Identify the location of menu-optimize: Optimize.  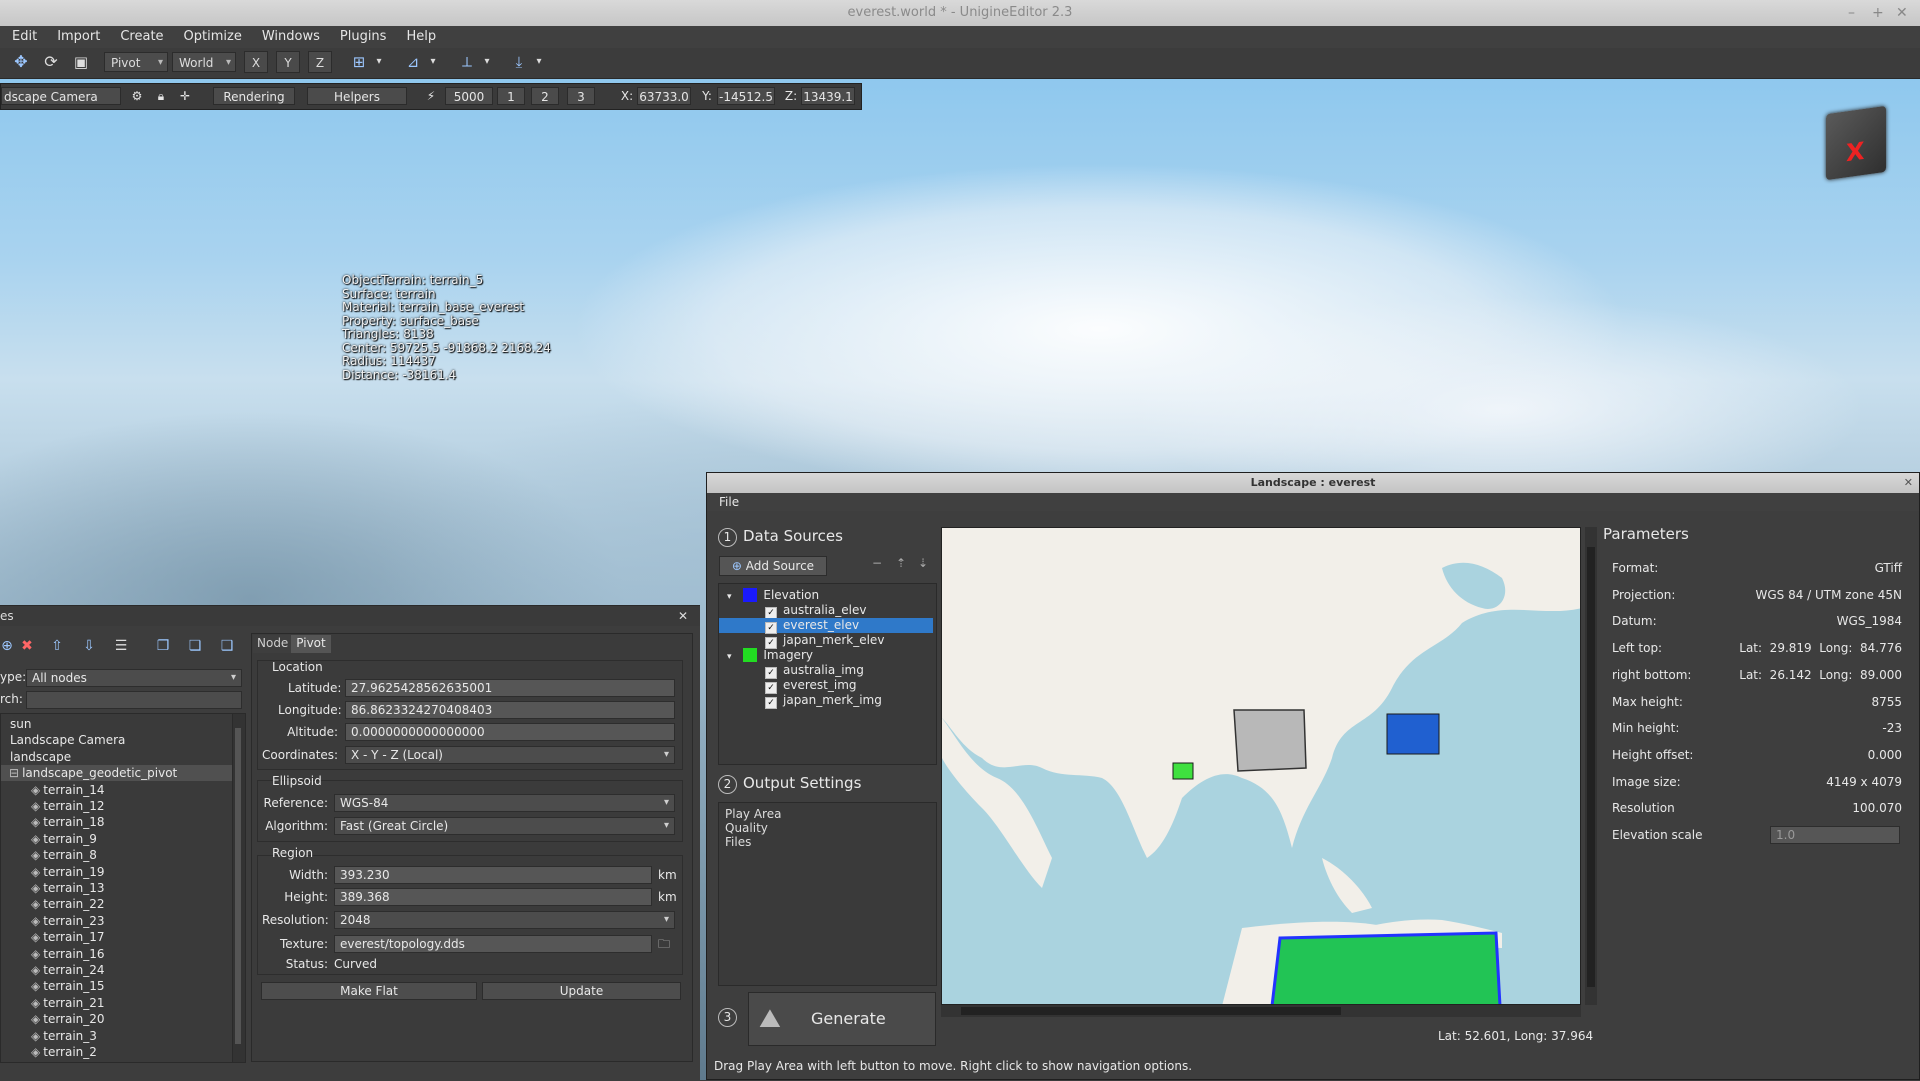
(213, 37).